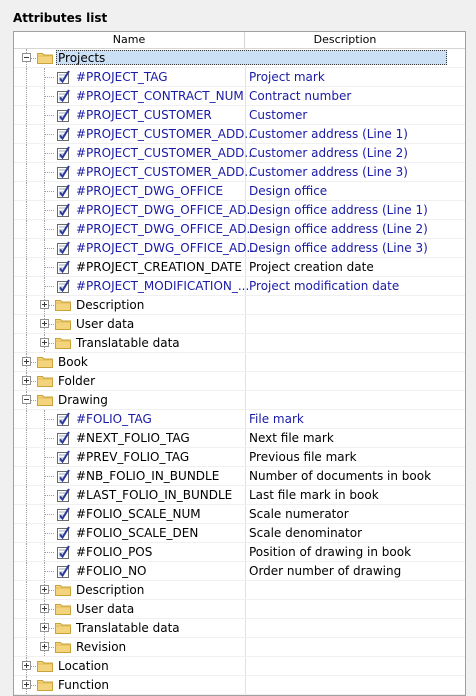 This screenshot has width=476, height=696. What do you see at coordinates (300, 96) in the screenshot?
I see `attribute-description: Contract number` at bounding box center [300, 96].